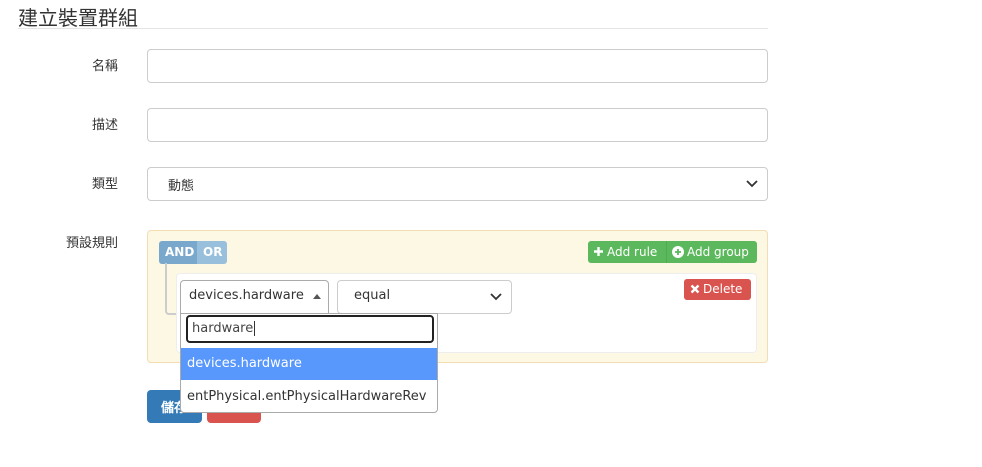 This screenshot has width=982, height=467. What do you see at coordinates (317, 296) in the screenshot?
I see `caret-up-icon` at bounding box center [317, 296].